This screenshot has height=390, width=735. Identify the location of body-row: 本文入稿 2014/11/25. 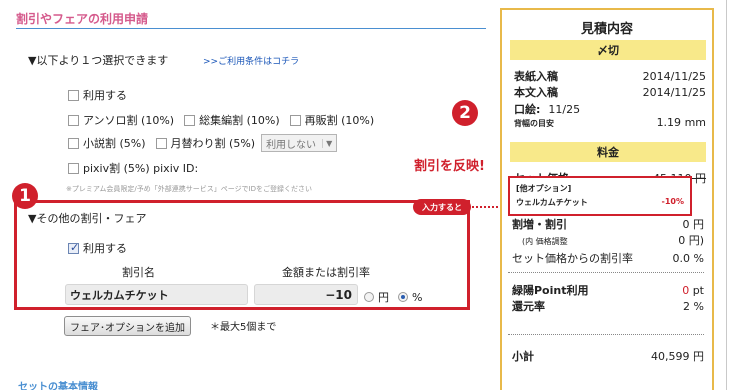
(610, 92).